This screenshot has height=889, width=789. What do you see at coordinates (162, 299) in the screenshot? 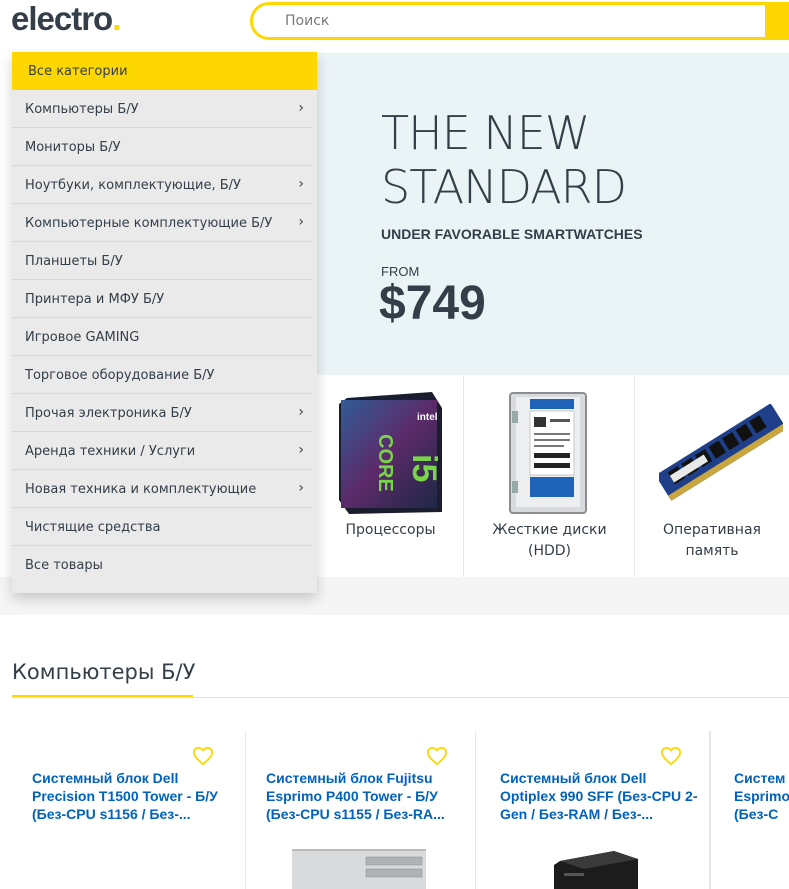
I see `category-item: Принтера и МФУ Б/У` at bounding box center [162, 299].